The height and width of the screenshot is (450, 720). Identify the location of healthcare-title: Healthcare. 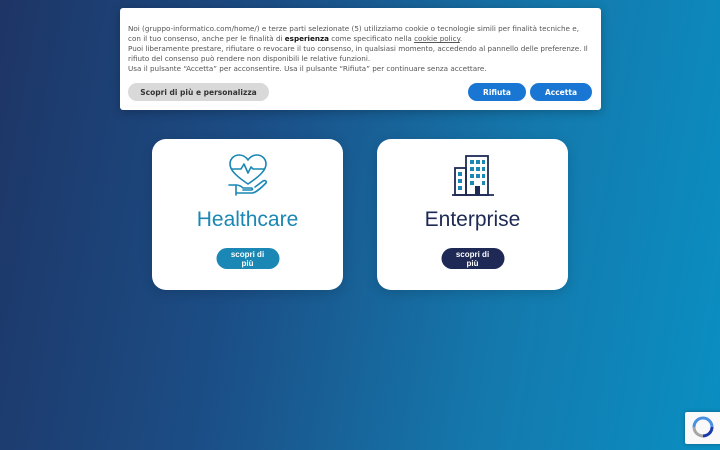
(247, 219).